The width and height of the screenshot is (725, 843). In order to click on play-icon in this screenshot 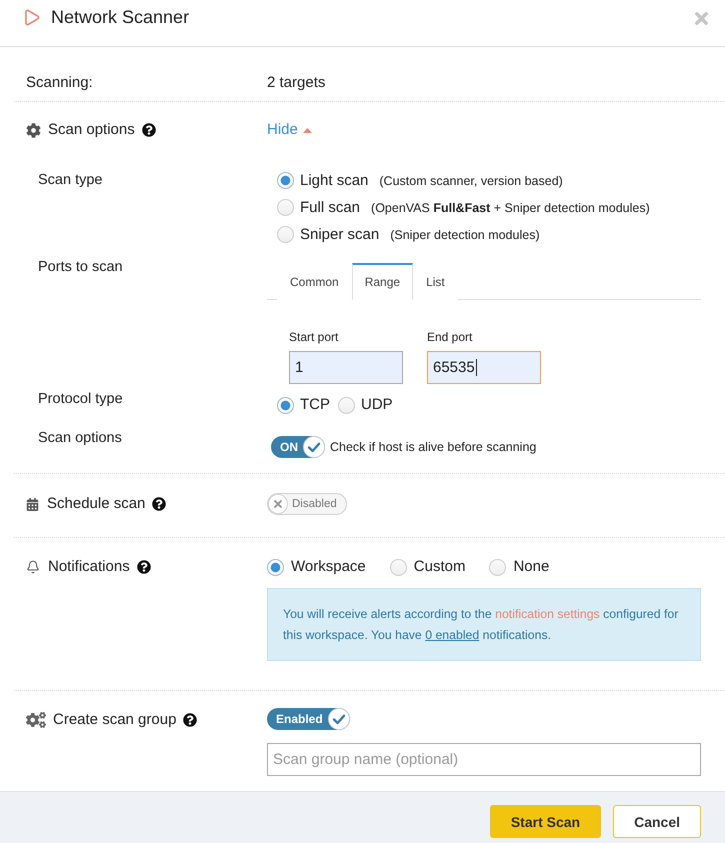, I will do `click(31, 17)`.